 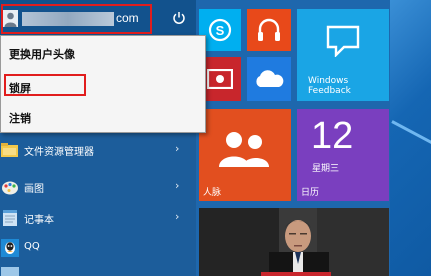 I want to click on list-item-file-explorer: 文件资源管理器 ›, so click(x=98, y=150).